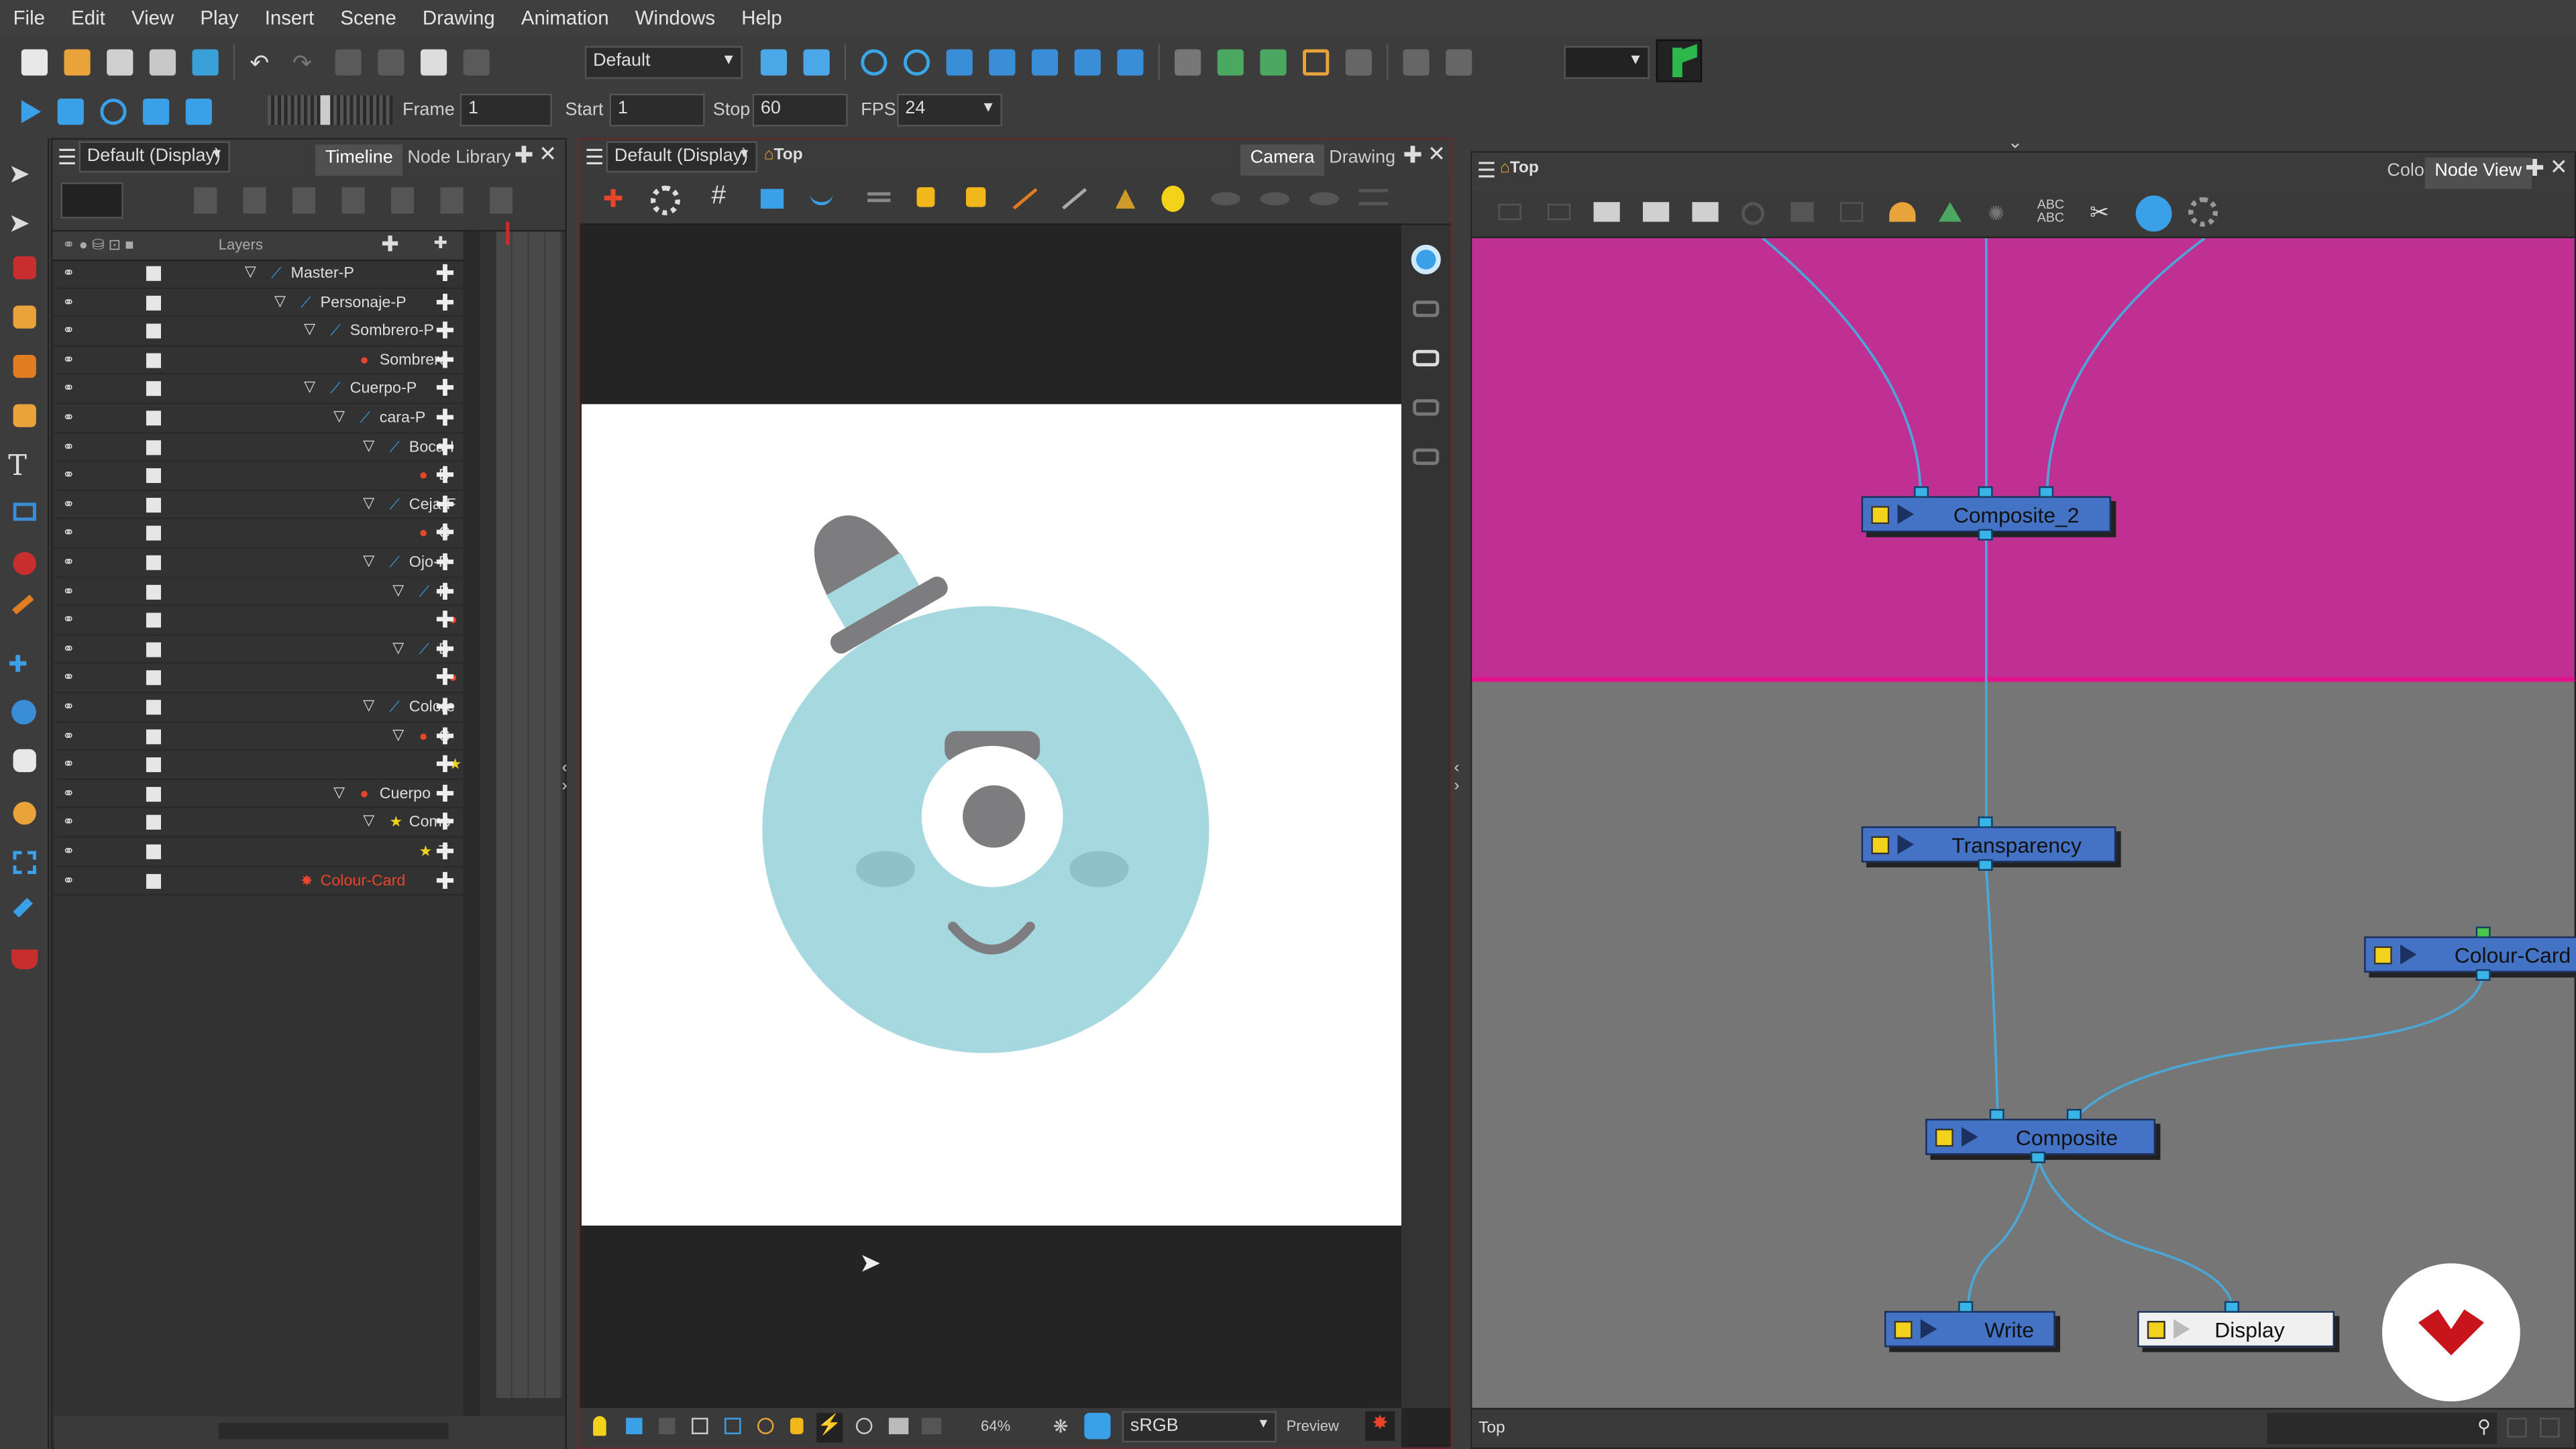  What do you see at coordinates (1087, 62) in the screenshot?
I see `maintain-size-icon` at bounding box center [1087, 62].